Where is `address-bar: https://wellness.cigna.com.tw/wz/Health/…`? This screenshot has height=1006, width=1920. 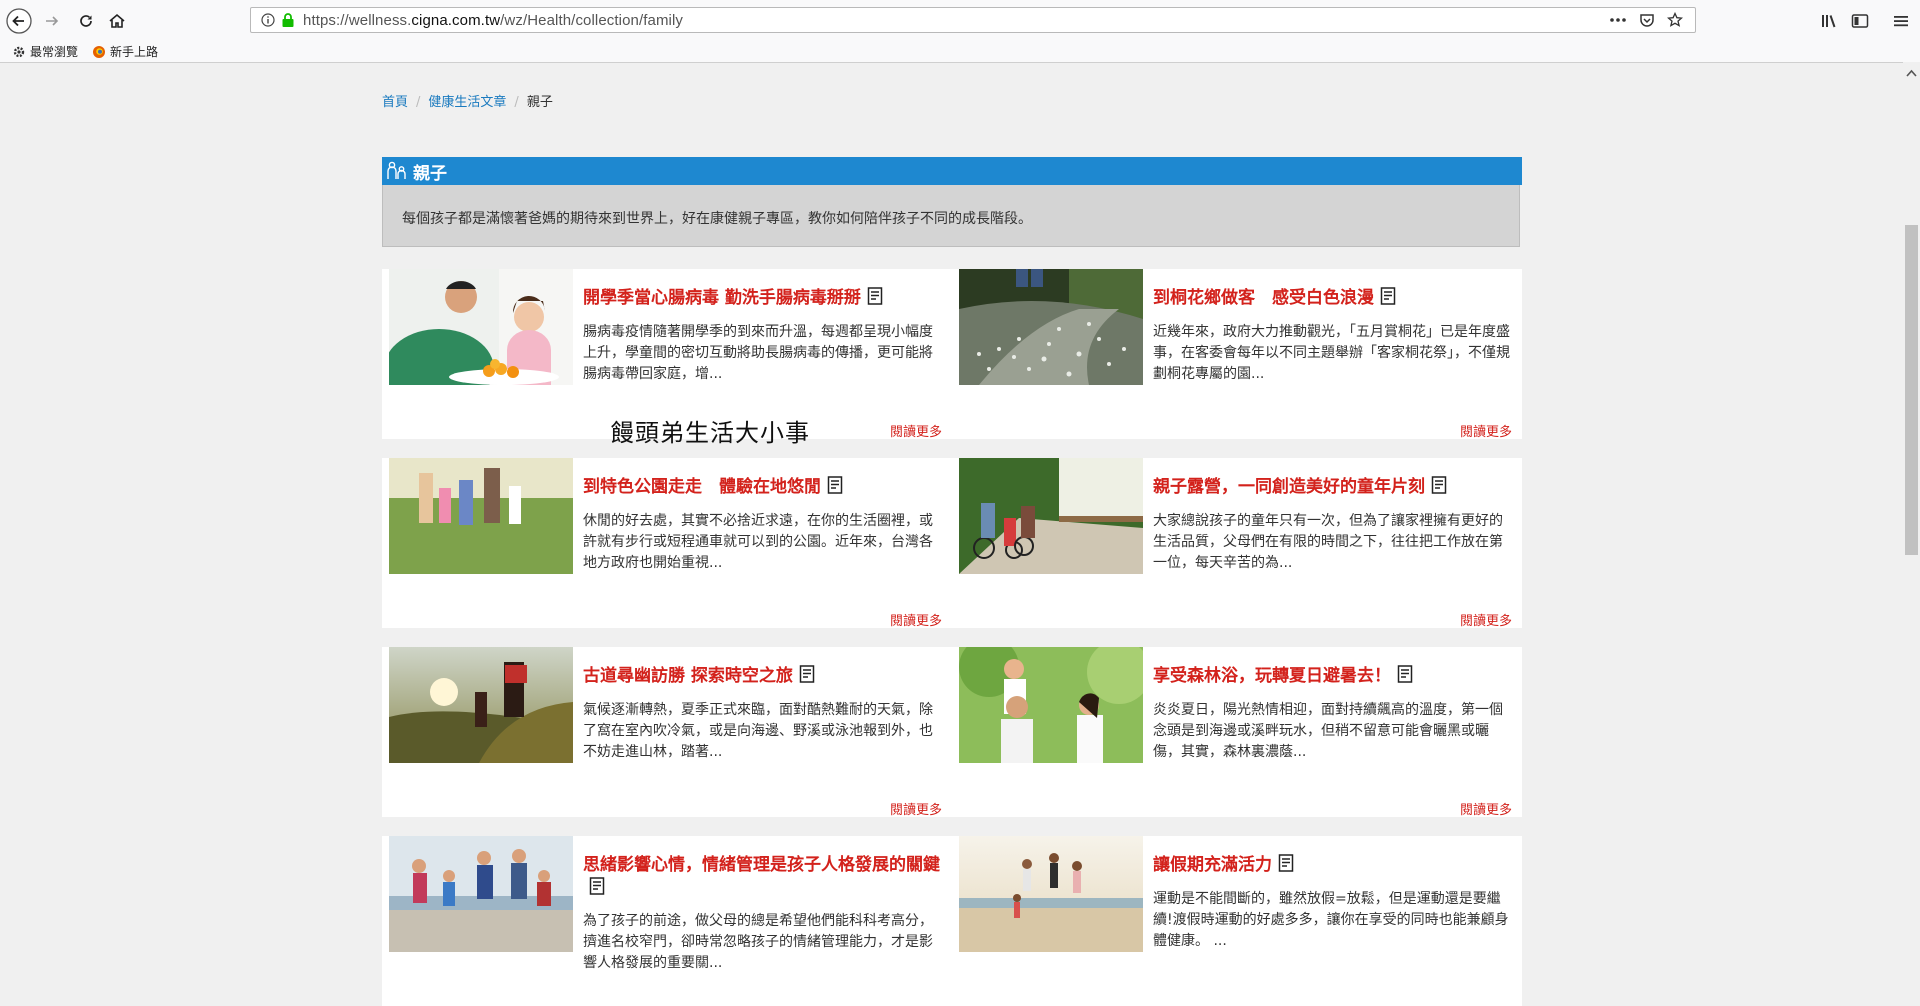
address-bar: https://wellness.cigna.com.tw/wz/Health/… is located at coordinates (973, 20).